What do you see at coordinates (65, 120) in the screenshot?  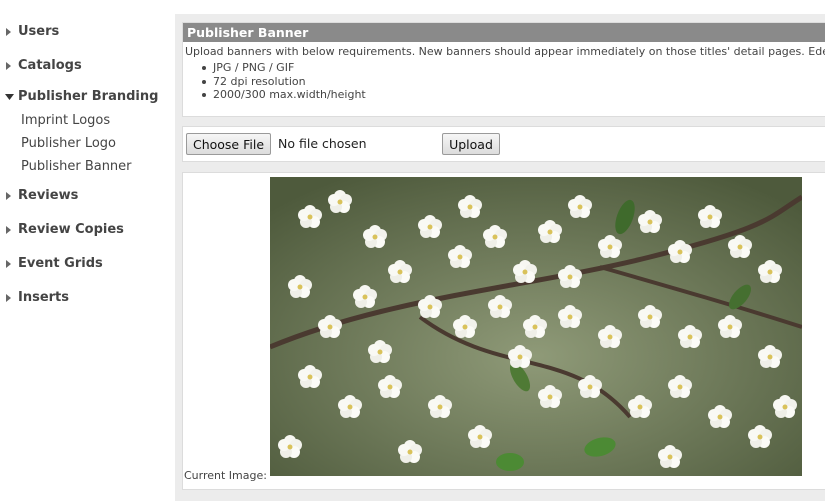 I see `sidebar-subitem-imprint-logos: Imprint Logos` at bounding box center [65, 120].